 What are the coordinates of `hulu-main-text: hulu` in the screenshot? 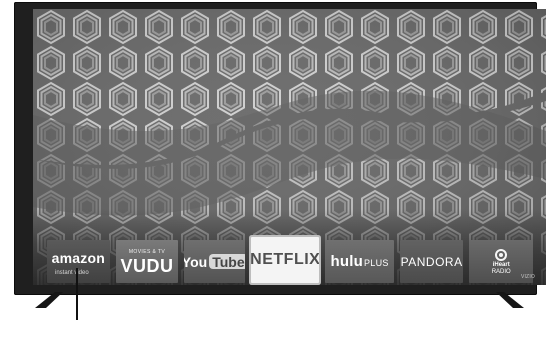 It's located at (346, 261).